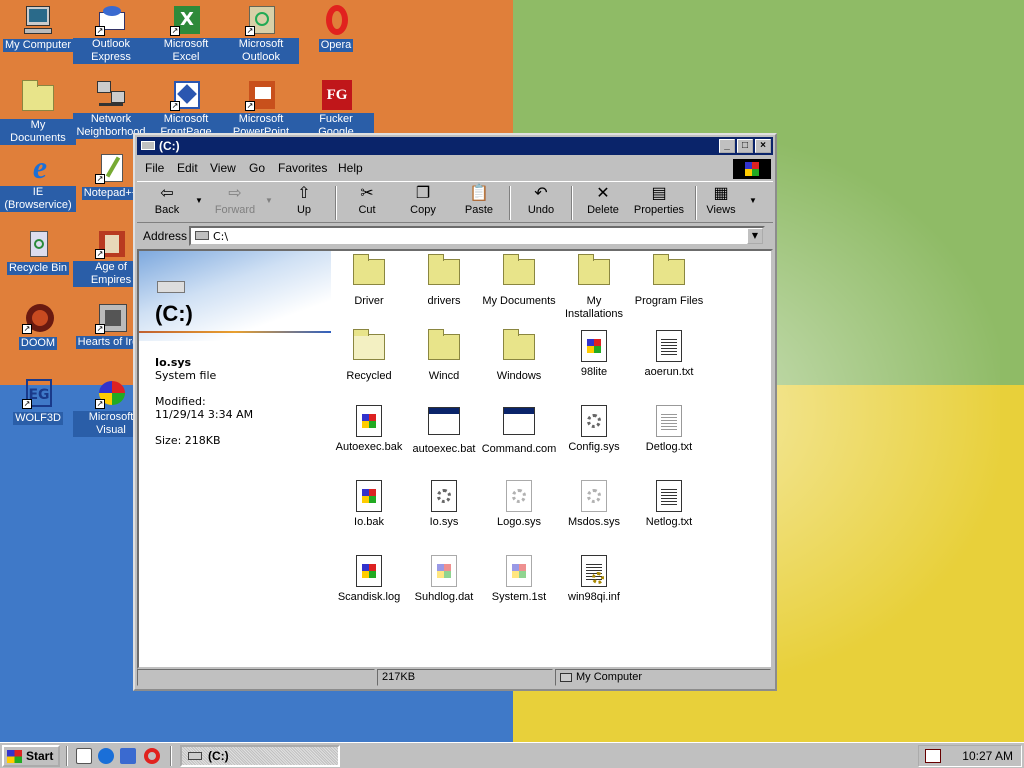 Image resolution: width=1024 pixels, height=768 pixels. What do you see at coordinates (369, 429) in the screenshot?
I see `file-item: Autoexec.bak` at bounding box center [369, 429].